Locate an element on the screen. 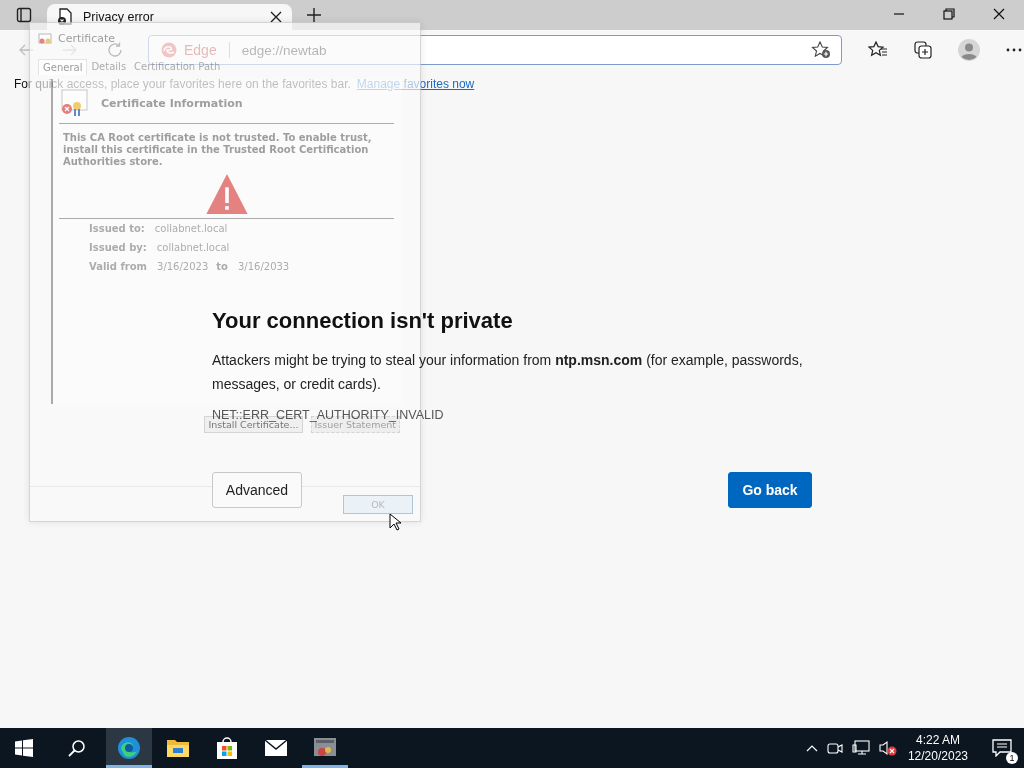 This screenshot has width=1024, height=768. field-label: Issued by: is located at coordinates (118, 247).